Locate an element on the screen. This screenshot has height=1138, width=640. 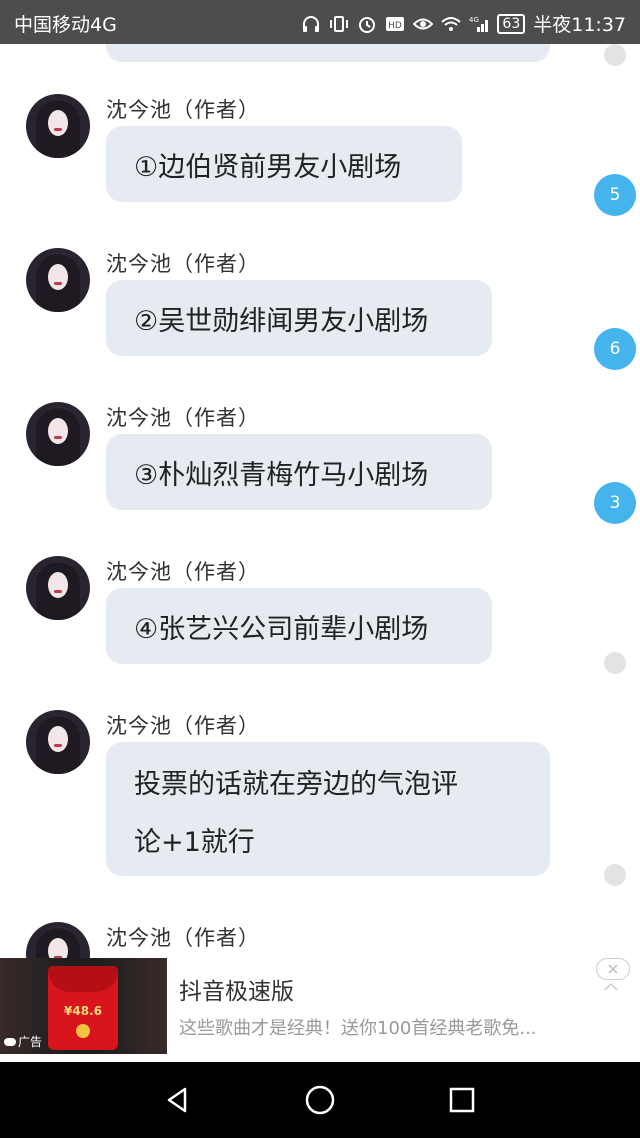
message-bubble: 投票的话就在旁边的气泡评 论+1就行 is located at coordinates (328, 809).